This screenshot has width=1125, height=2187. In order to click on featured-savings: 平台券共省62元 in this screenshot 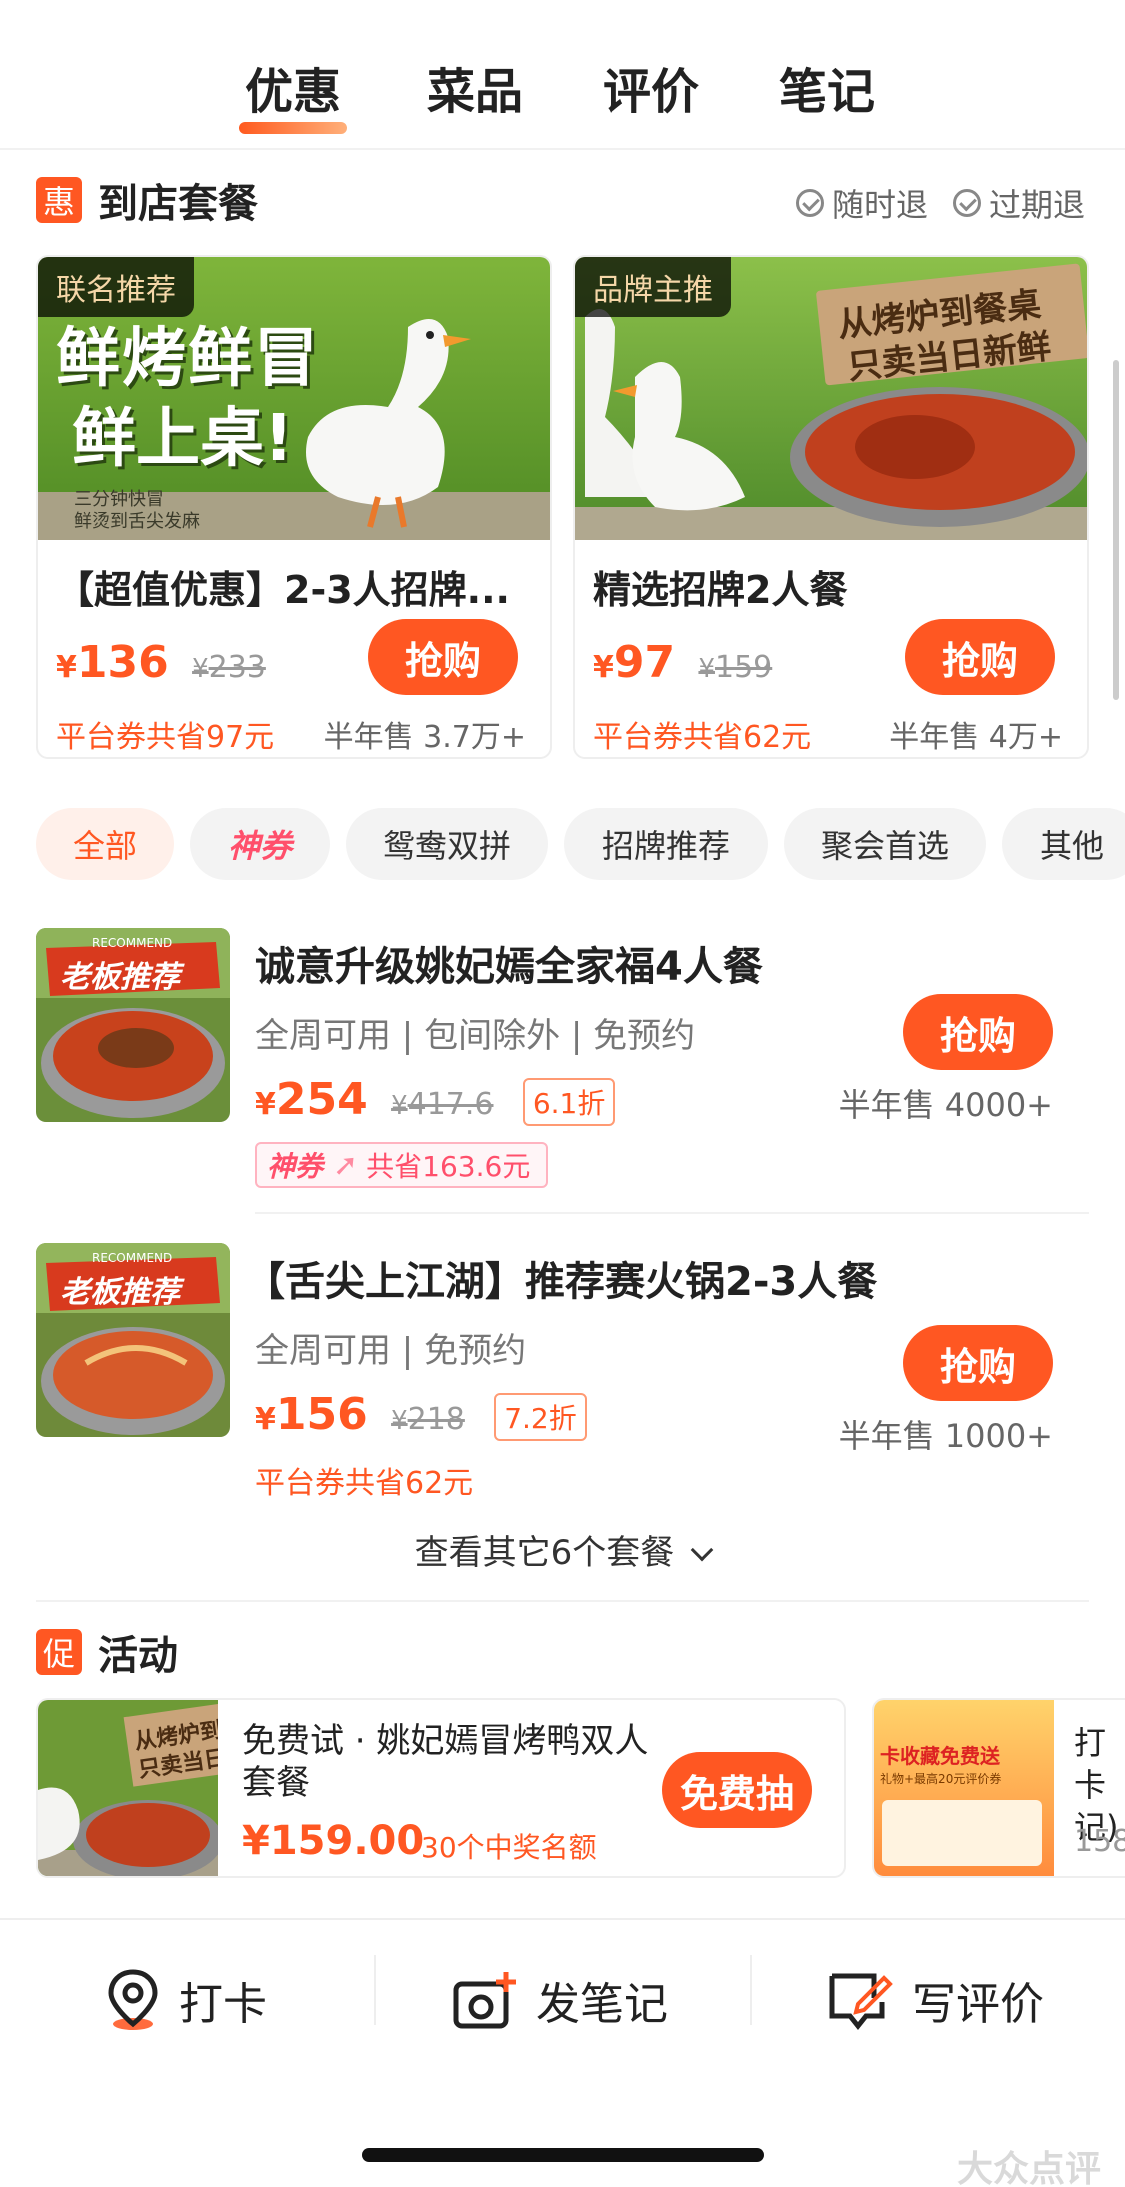, I will do `click(702, 737)`.